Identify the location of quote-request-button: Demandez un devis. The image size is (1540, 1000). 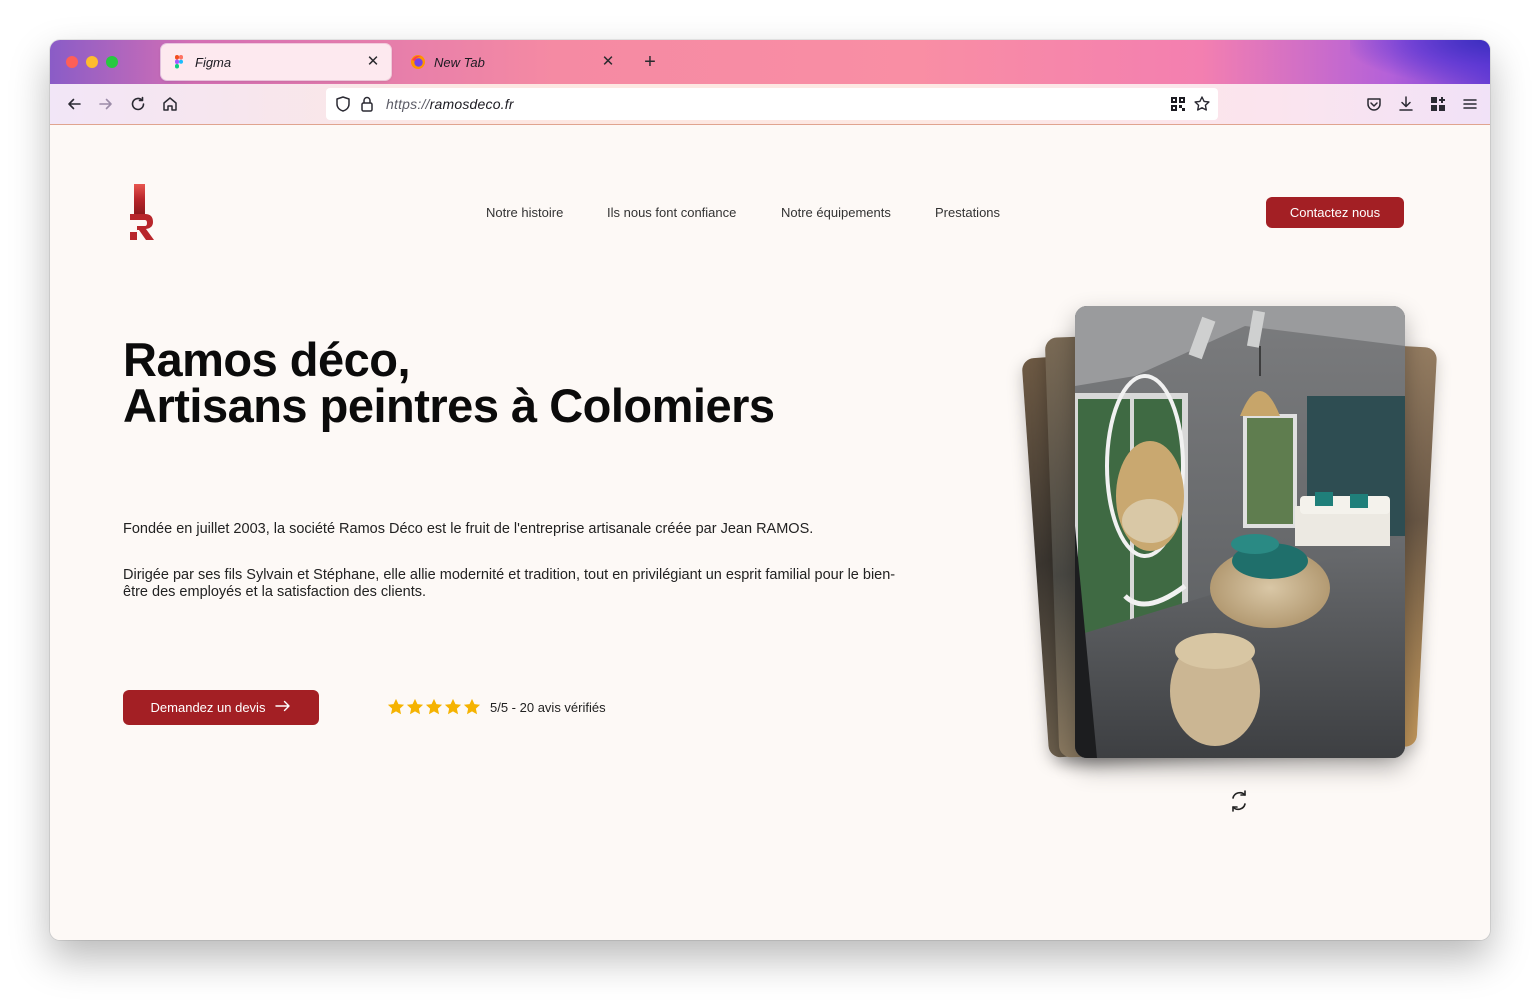
(221, 707).